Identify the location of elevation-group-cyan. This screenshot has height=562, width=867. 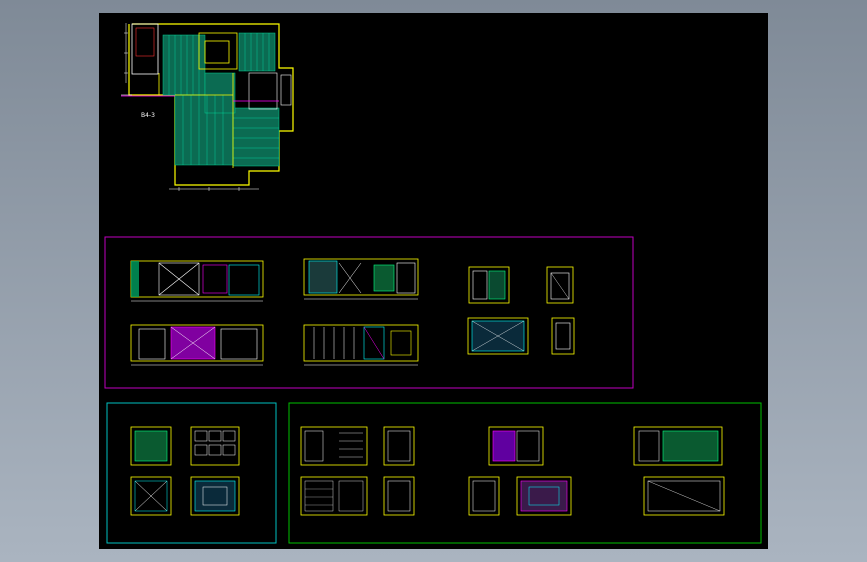
(191, 473).